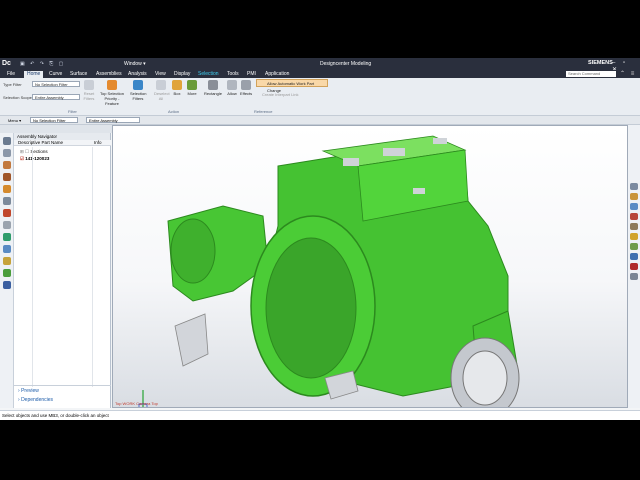 This screenshot has height=480, width=640. I want to click on filter-icon, so click(138, 85).